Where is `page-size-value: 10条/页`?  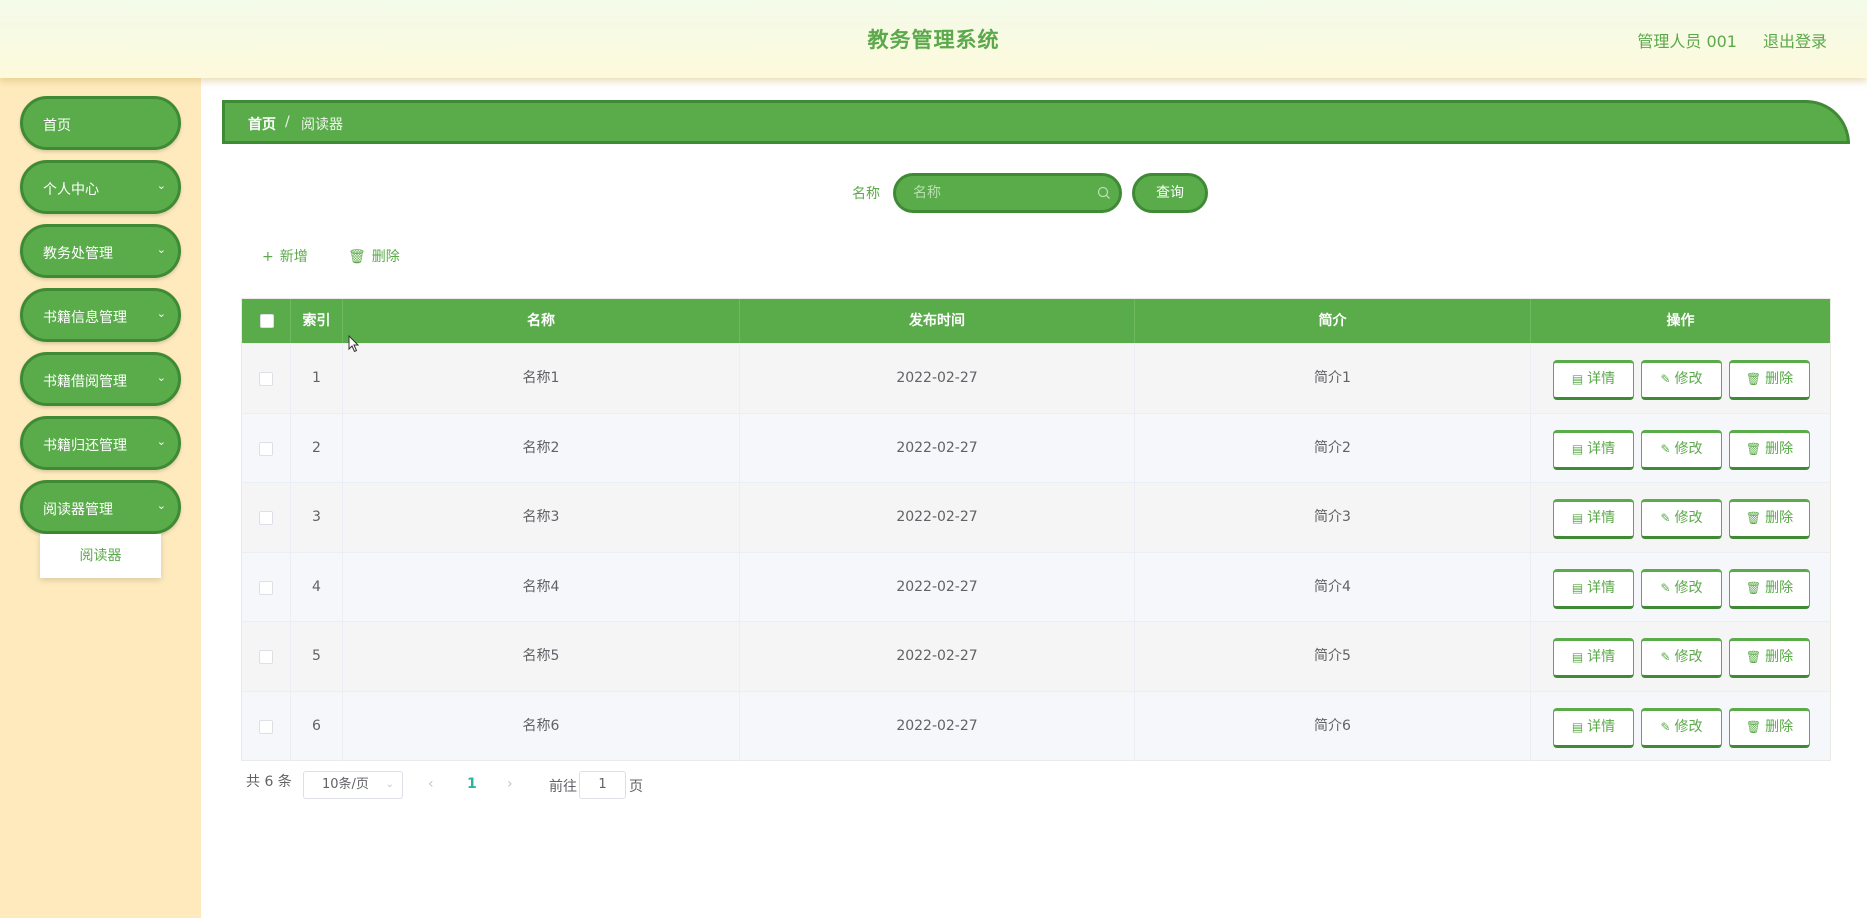
page-size-value: 10条/页 is located at coordinates (345, 784).